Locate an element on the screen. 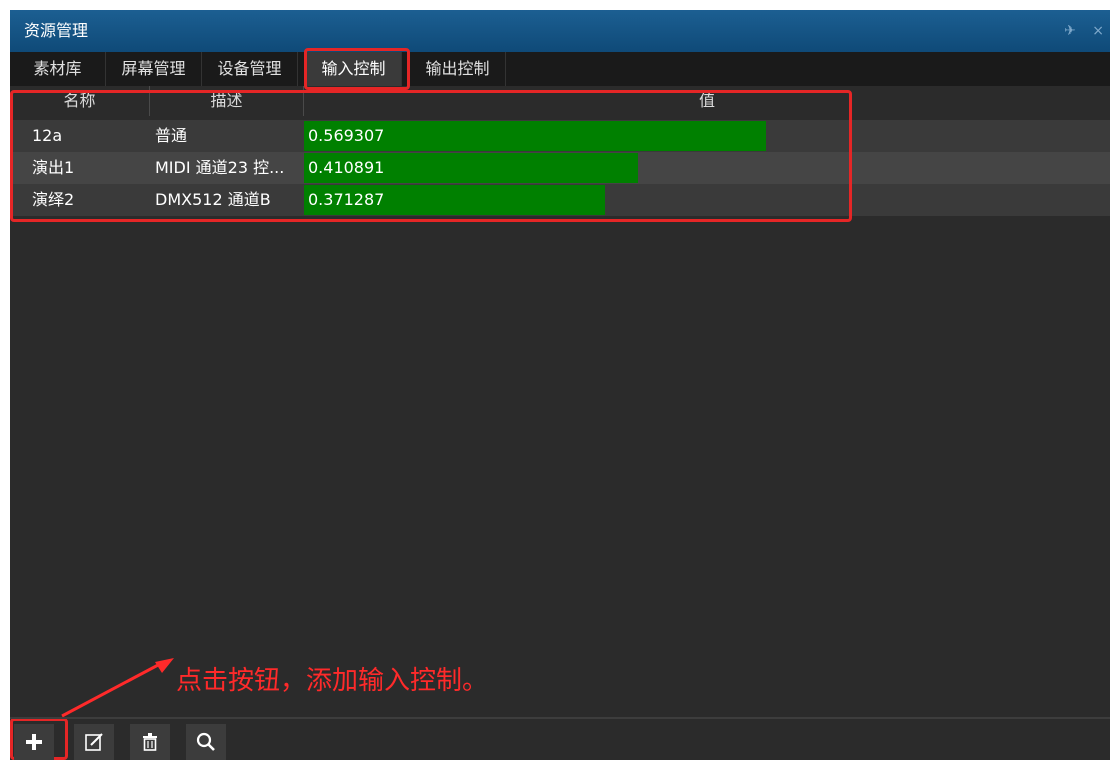 The image size is (1110, 760). edit-icon is located at coordinates (94, 742).